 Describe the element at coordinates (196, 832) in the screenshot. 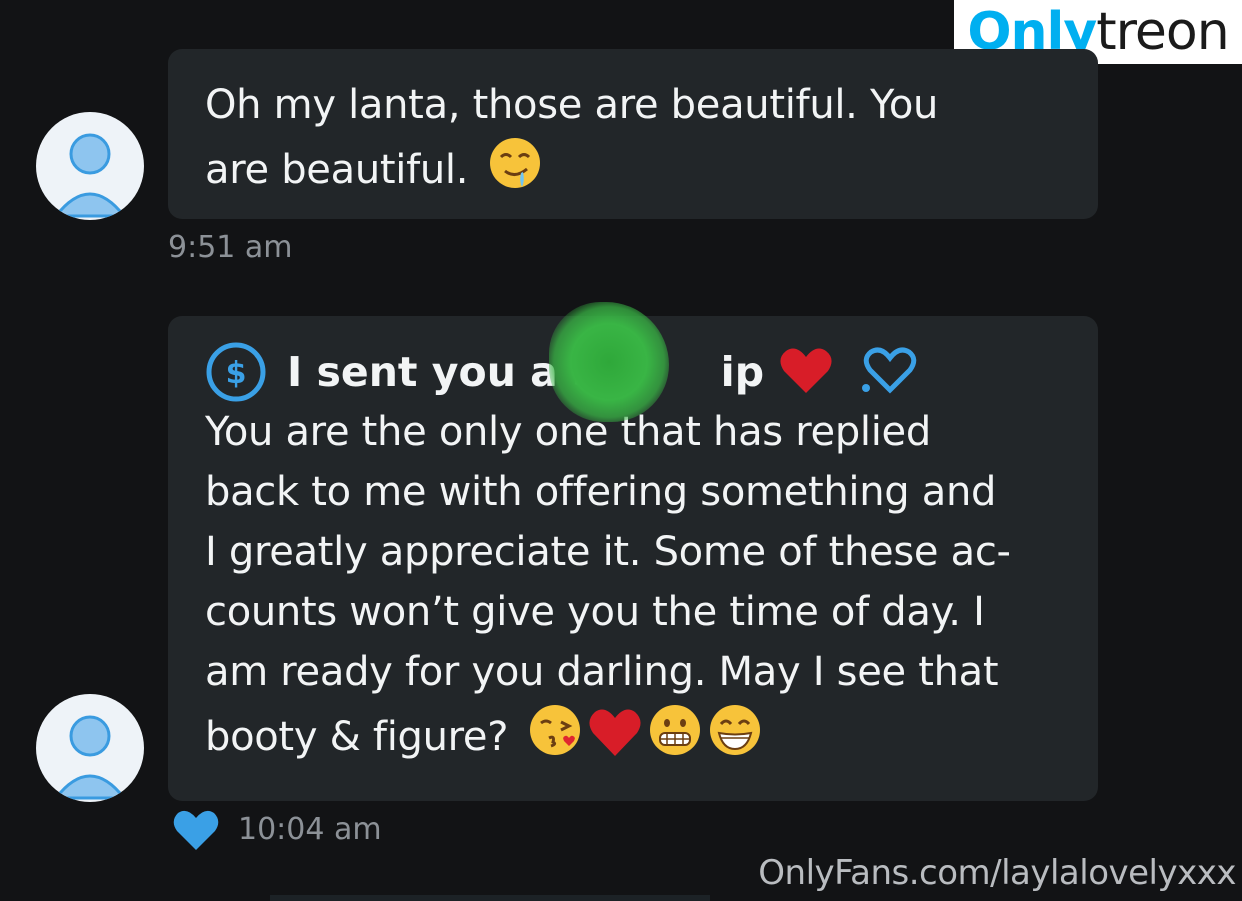

I see `like-heart-icon` at that location.